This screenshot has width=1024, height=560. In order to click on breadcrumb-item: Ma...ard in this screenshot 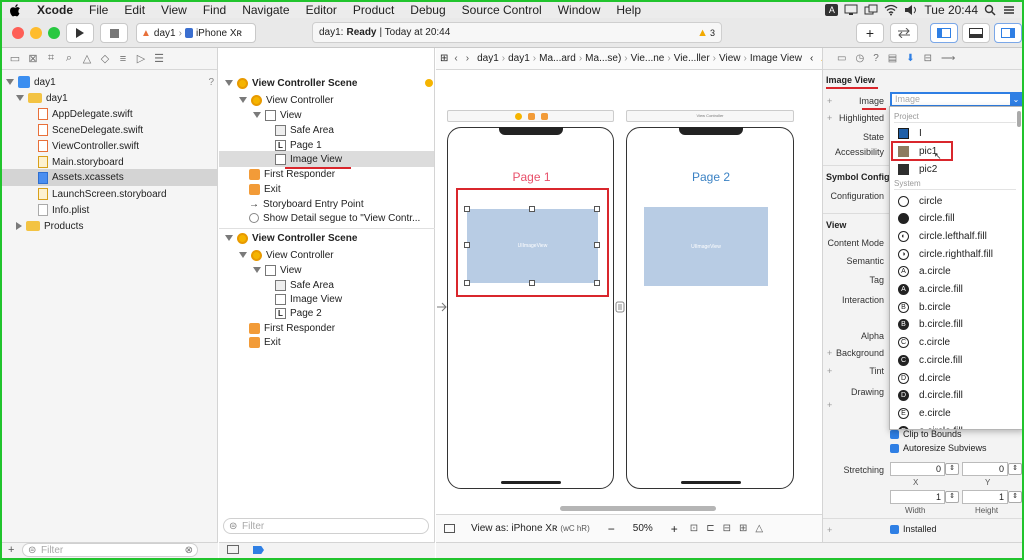, I will do `click(557, 58)`.